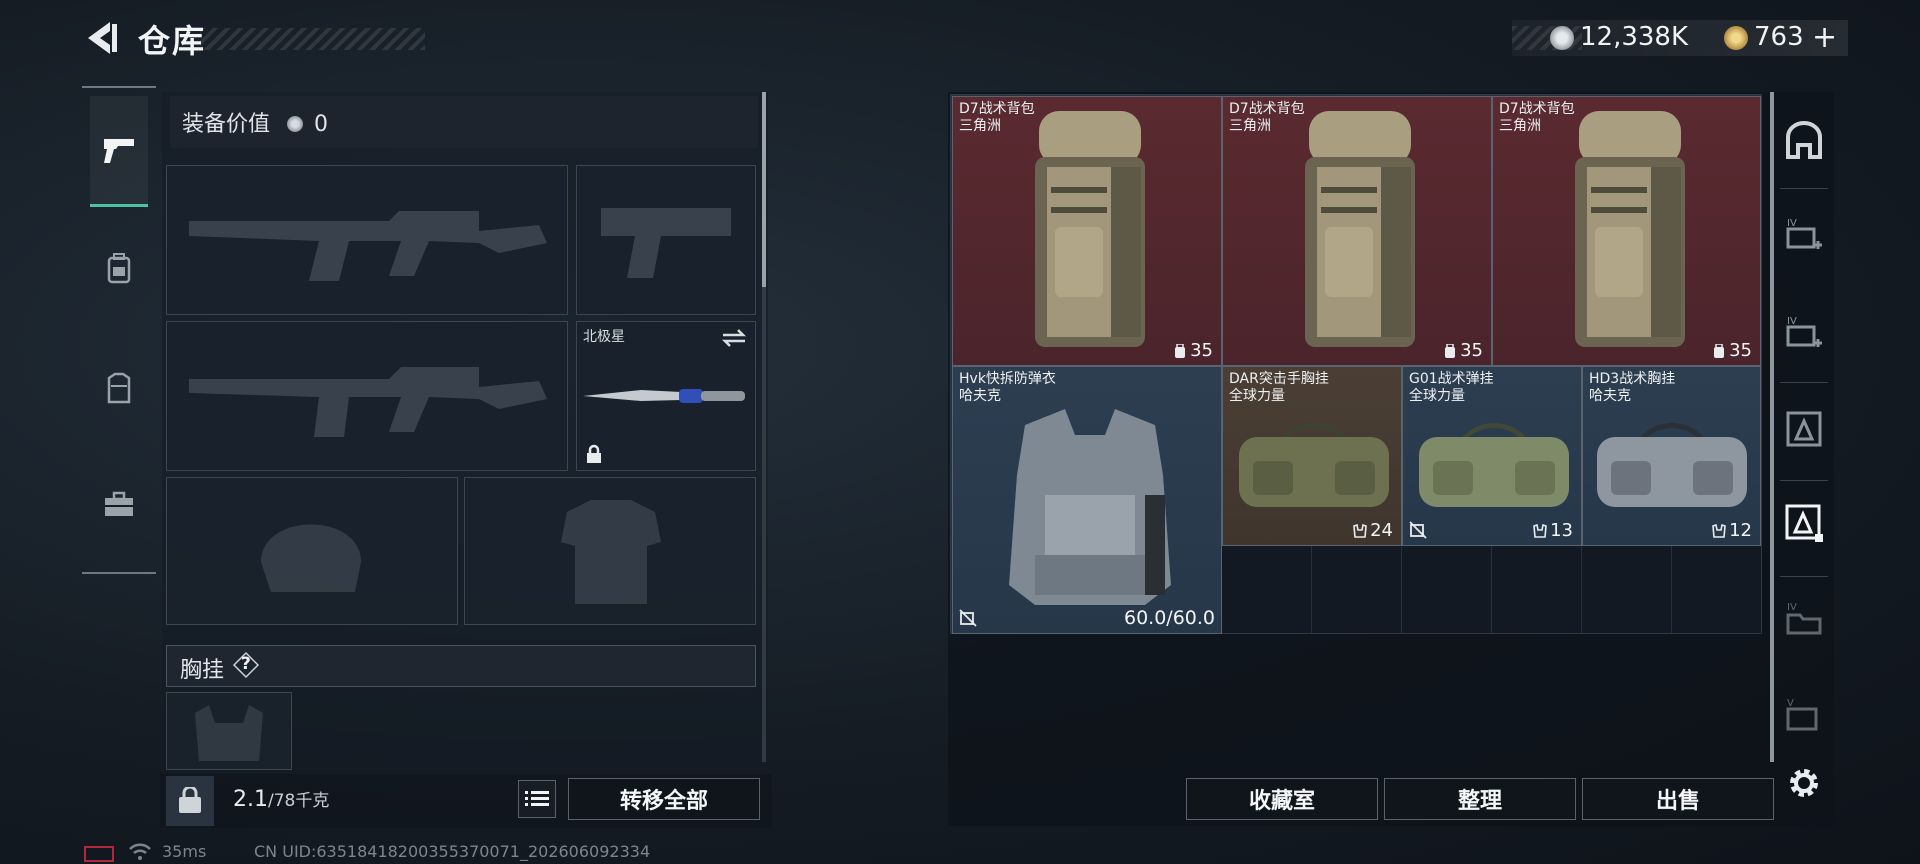 The height and width of the screenshot is (864, 1920). I want to click on ping-text: 35ms, so click(184, 851).